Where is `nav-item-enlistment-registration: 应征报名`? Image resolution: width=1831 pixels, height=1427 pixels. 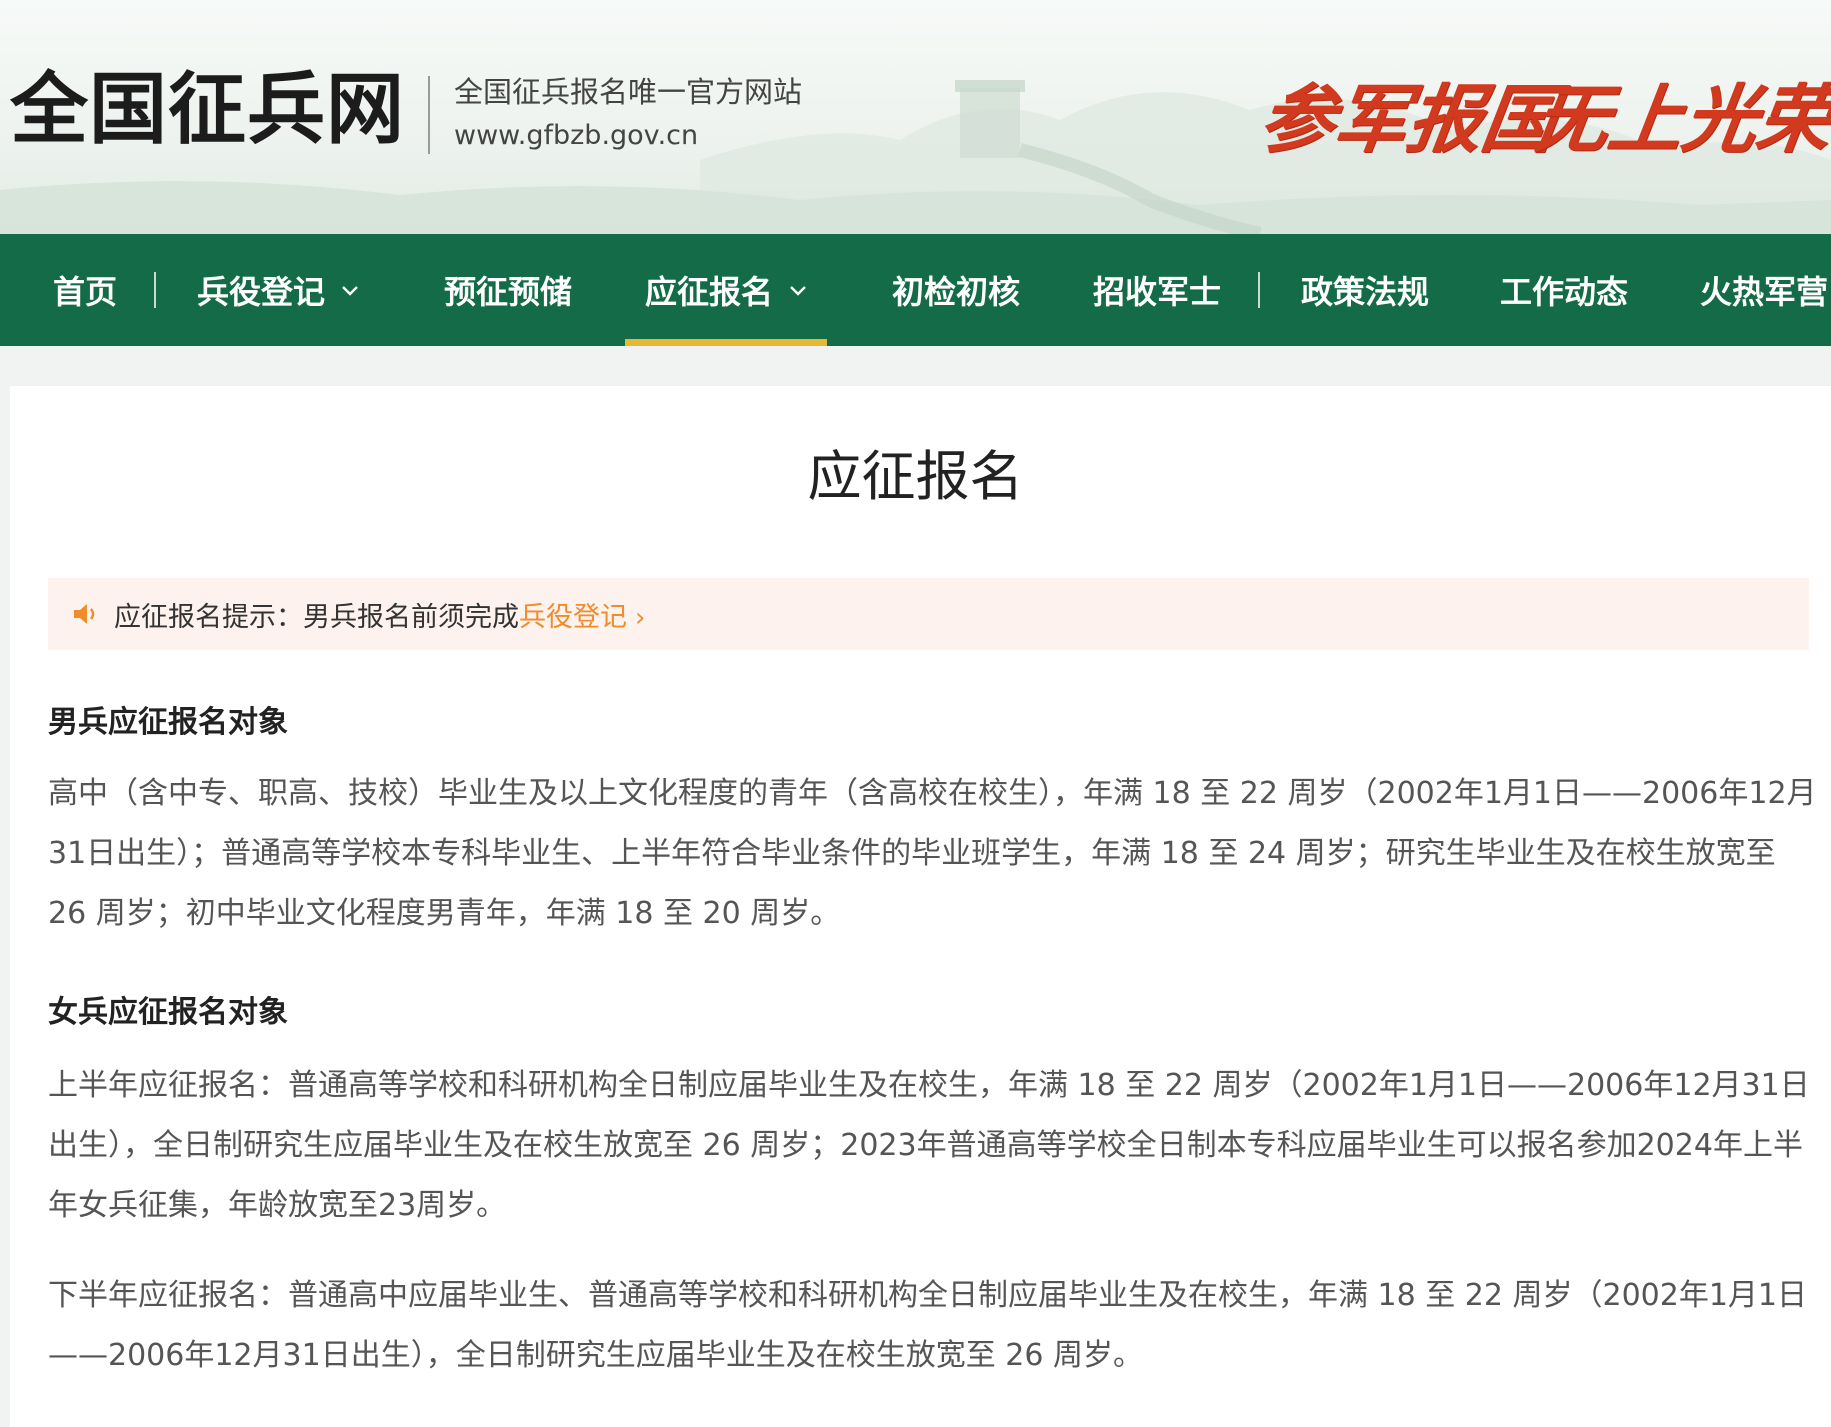 nav-item-enlistment-registration: 应征报名 is located at coordinates (726, 290).